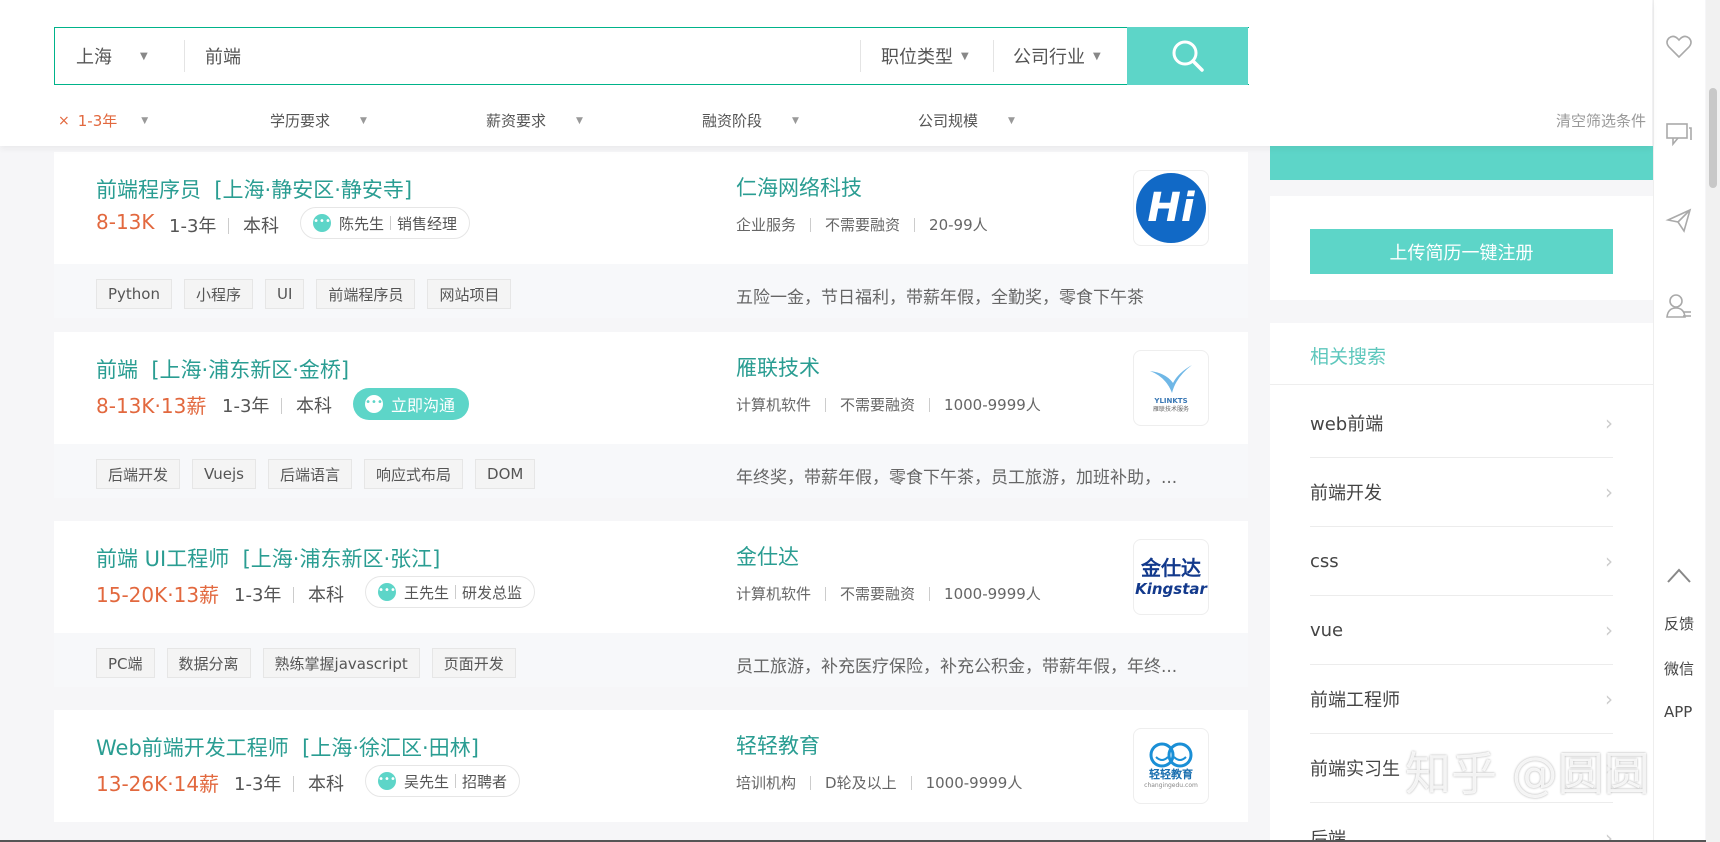 This screenshot has height=842, width=1720. What do you see at coordinates (287, 747) in the screenshot?
I see `job-title-link: Web前端开发工程师 [上海·徐汇区·田林]` at bounding box center [287, 747].